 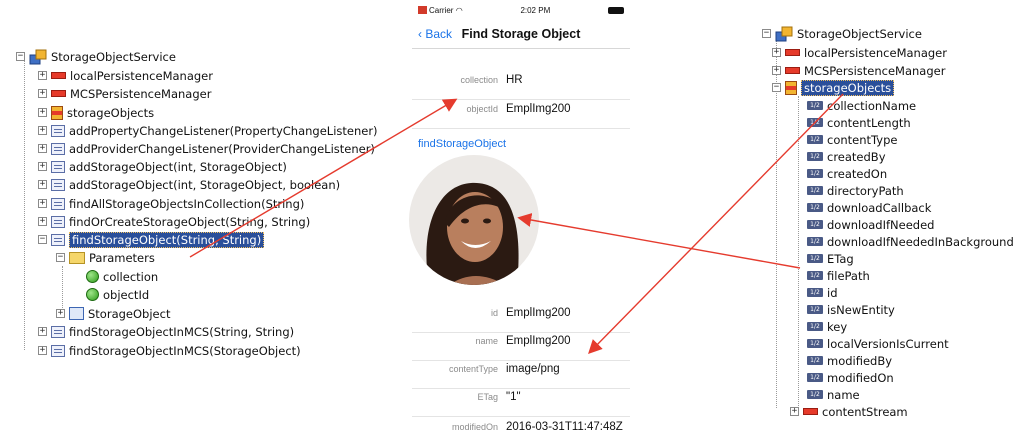 I want to click on tree-item: + addStorageObject(int, StorageObject), so click(x=162, y=166).